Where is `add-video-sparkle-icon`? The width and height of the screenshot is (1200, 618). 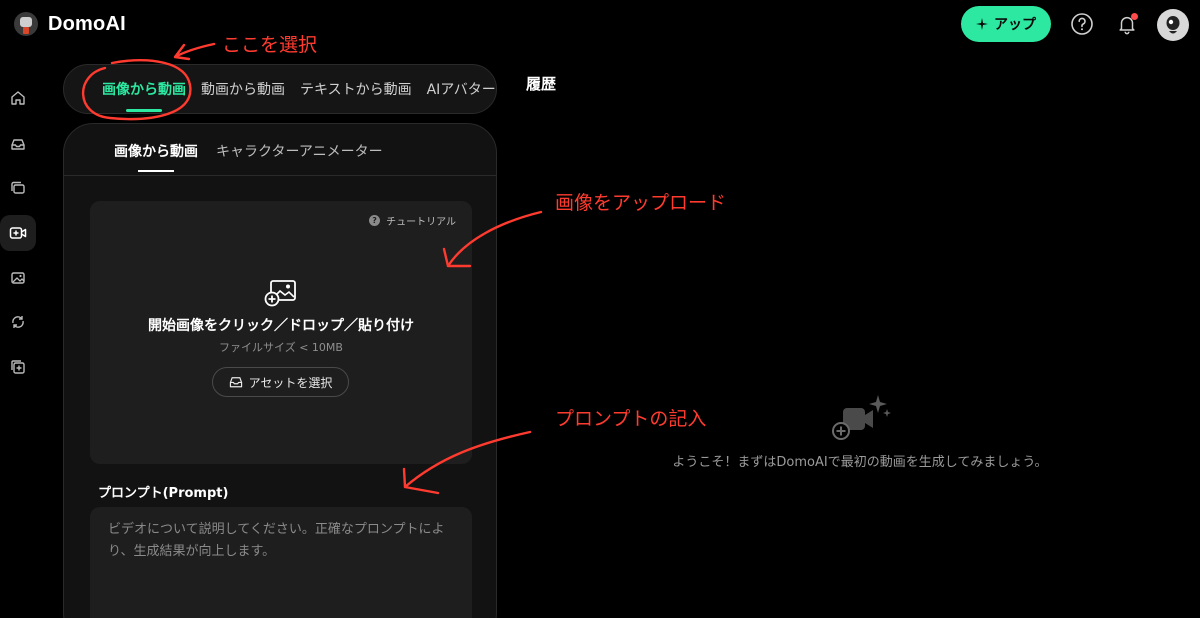
add-video-sparkle-icon is located at coordinates (861, 417).